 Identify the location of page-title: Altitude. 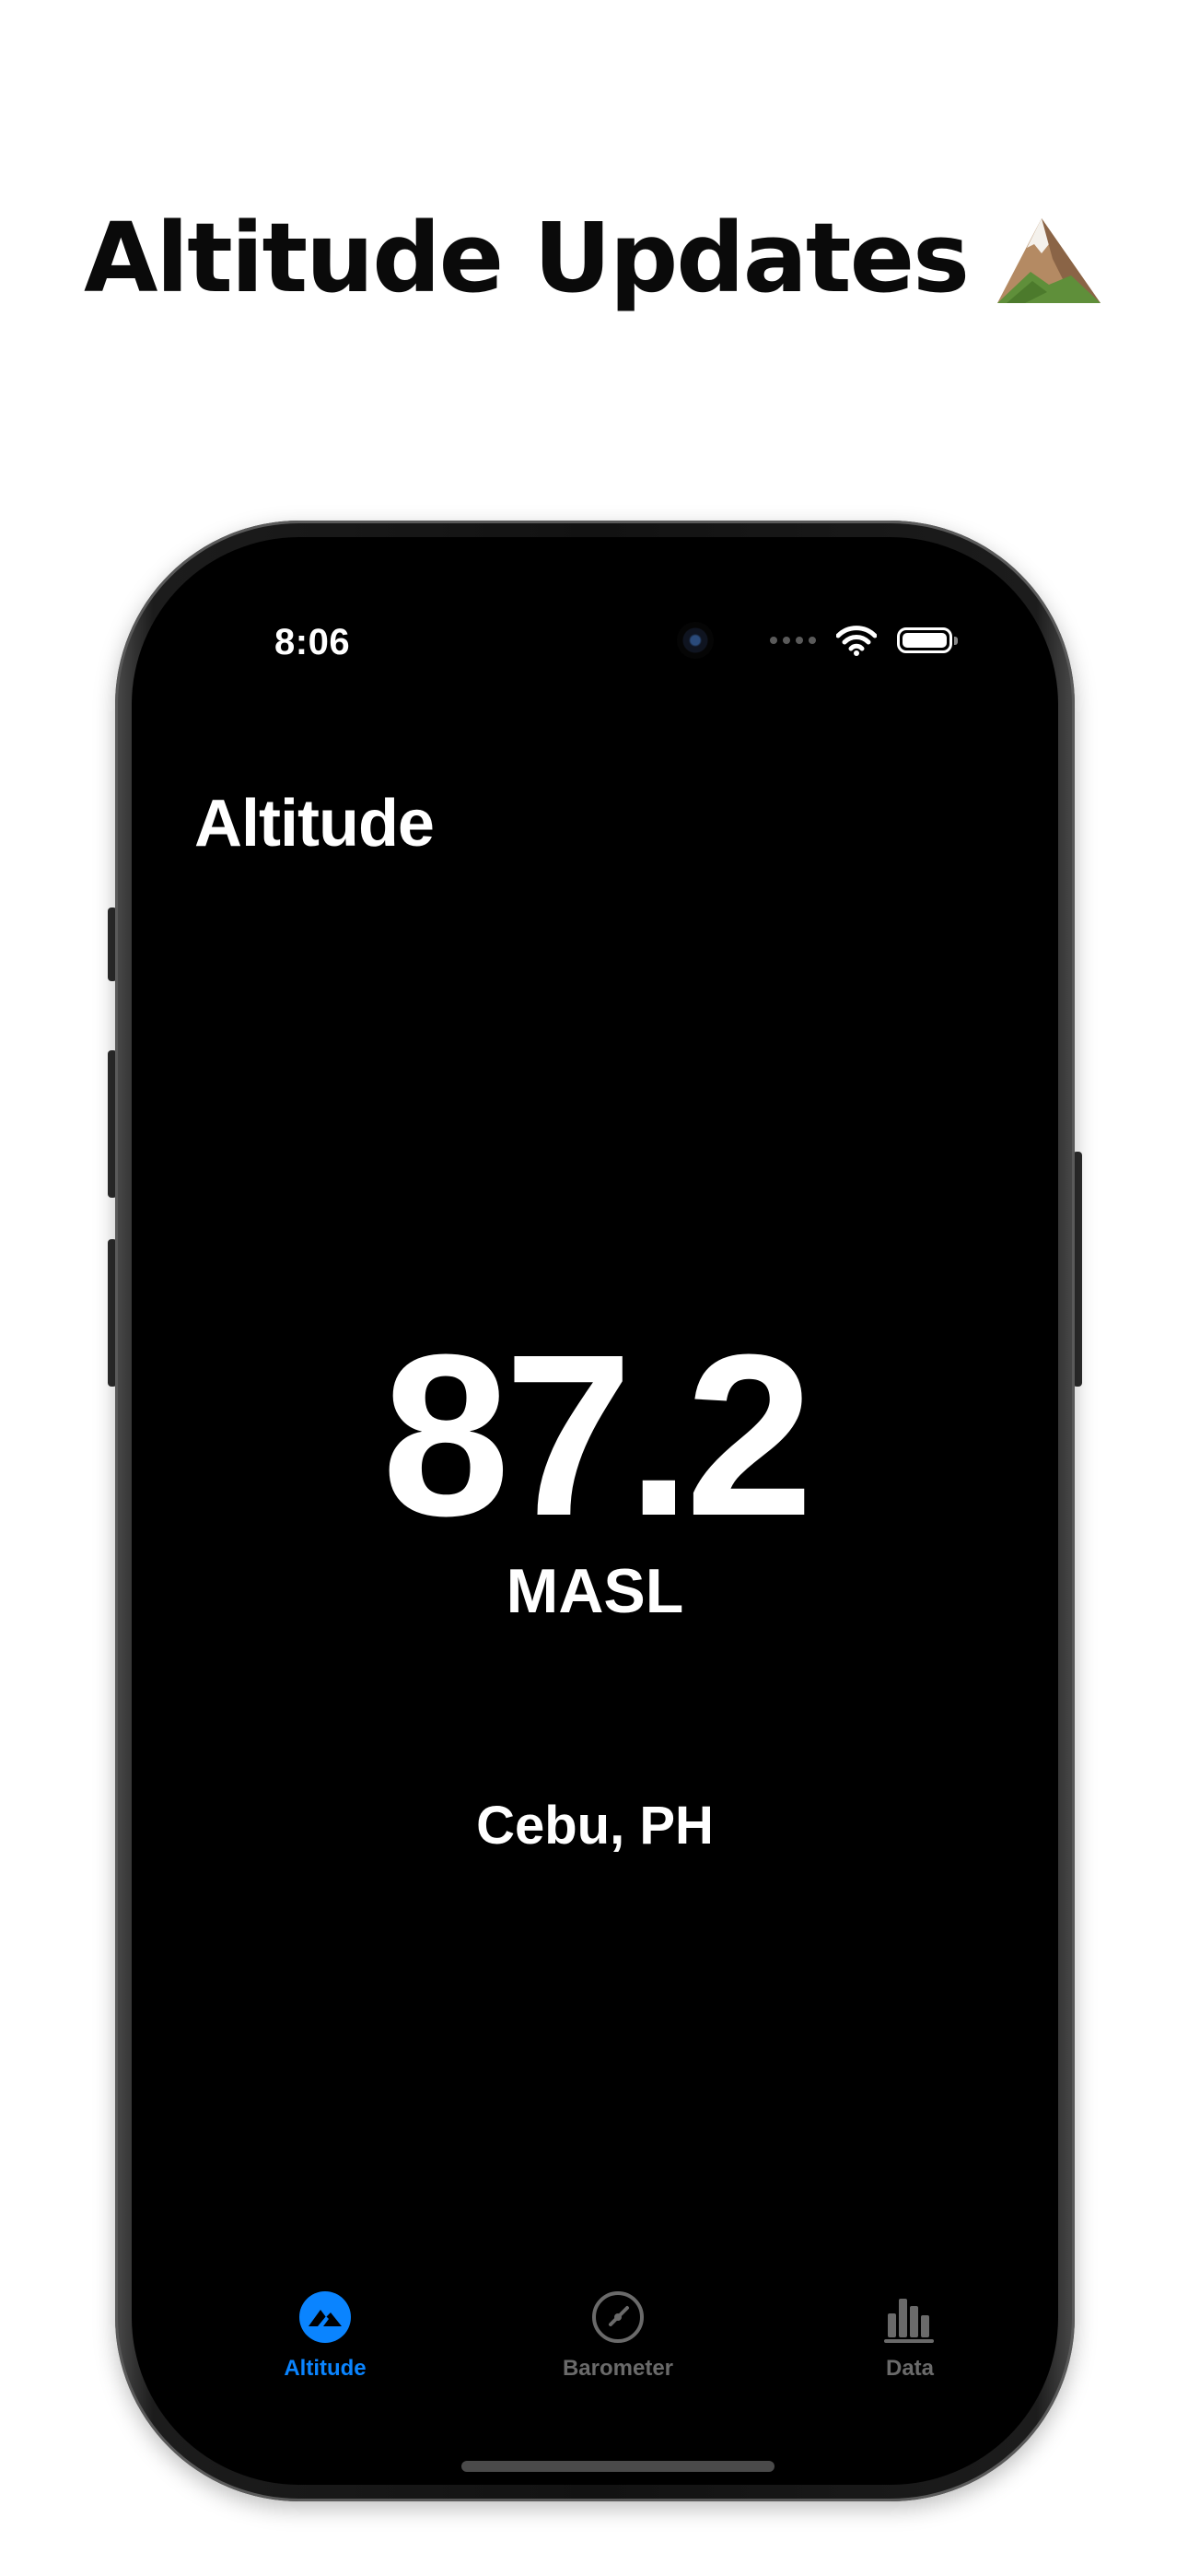
(314, 824).